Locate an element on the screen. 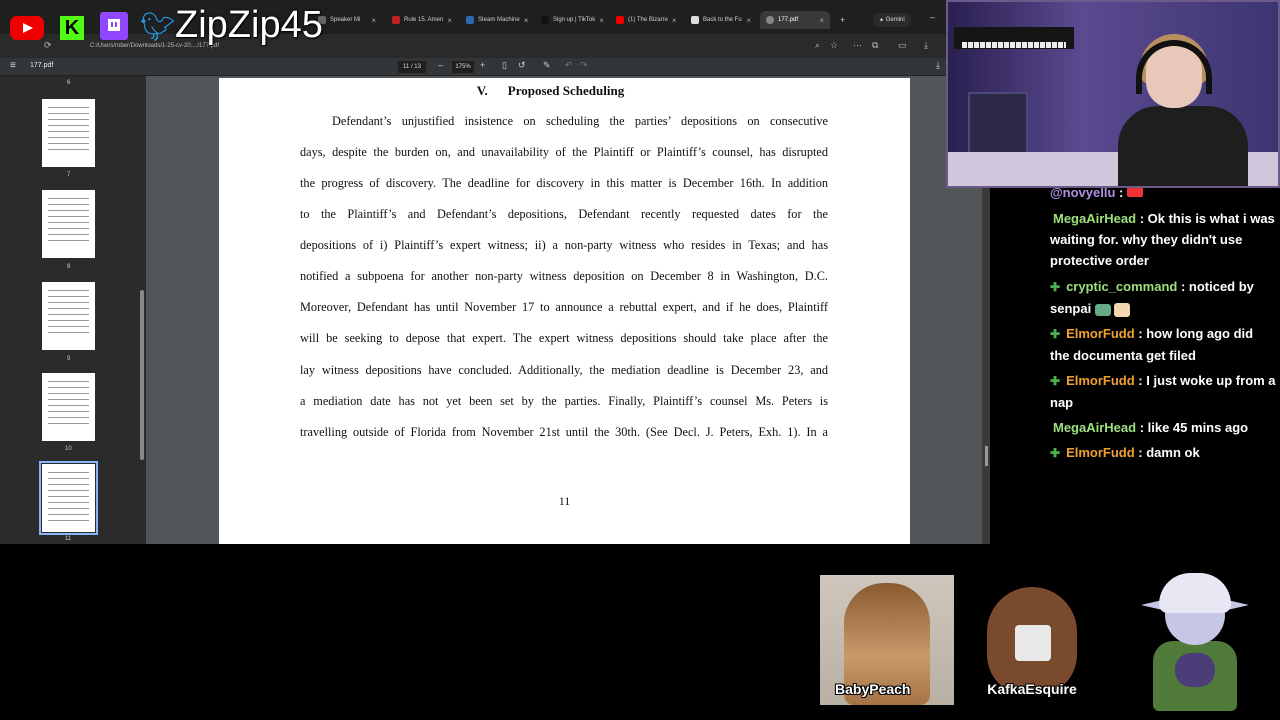  tab-back-to-future: Back to the Fu × is located at coordinates (721, 20).